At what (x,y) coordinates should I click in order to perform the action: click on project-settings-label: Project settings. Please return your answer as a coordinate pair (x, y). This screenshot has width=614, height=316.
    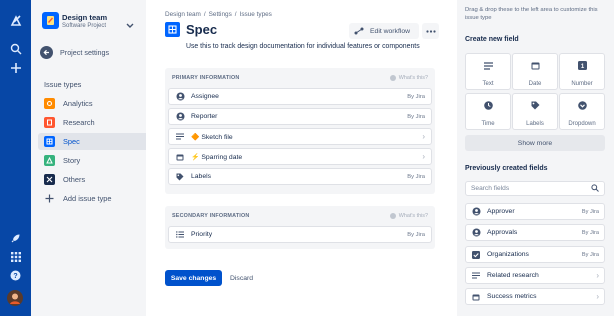
    Looking at the image, I should click on (85, 52).